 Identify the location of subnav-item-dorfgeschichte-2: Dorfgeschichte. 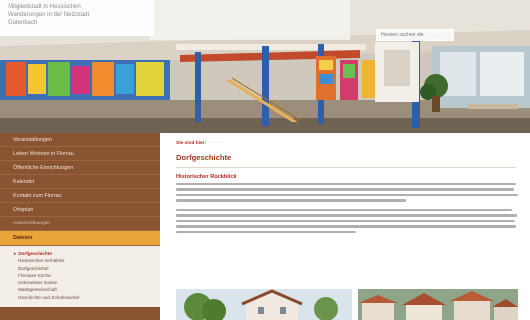
(80, 268).